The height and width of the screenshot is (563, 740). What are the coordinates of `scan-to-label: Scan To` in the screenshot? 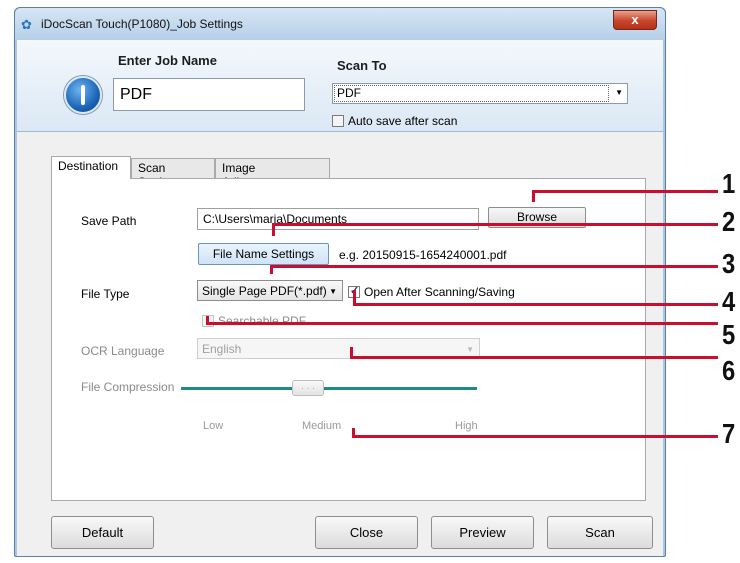 It's located at (362, 65).